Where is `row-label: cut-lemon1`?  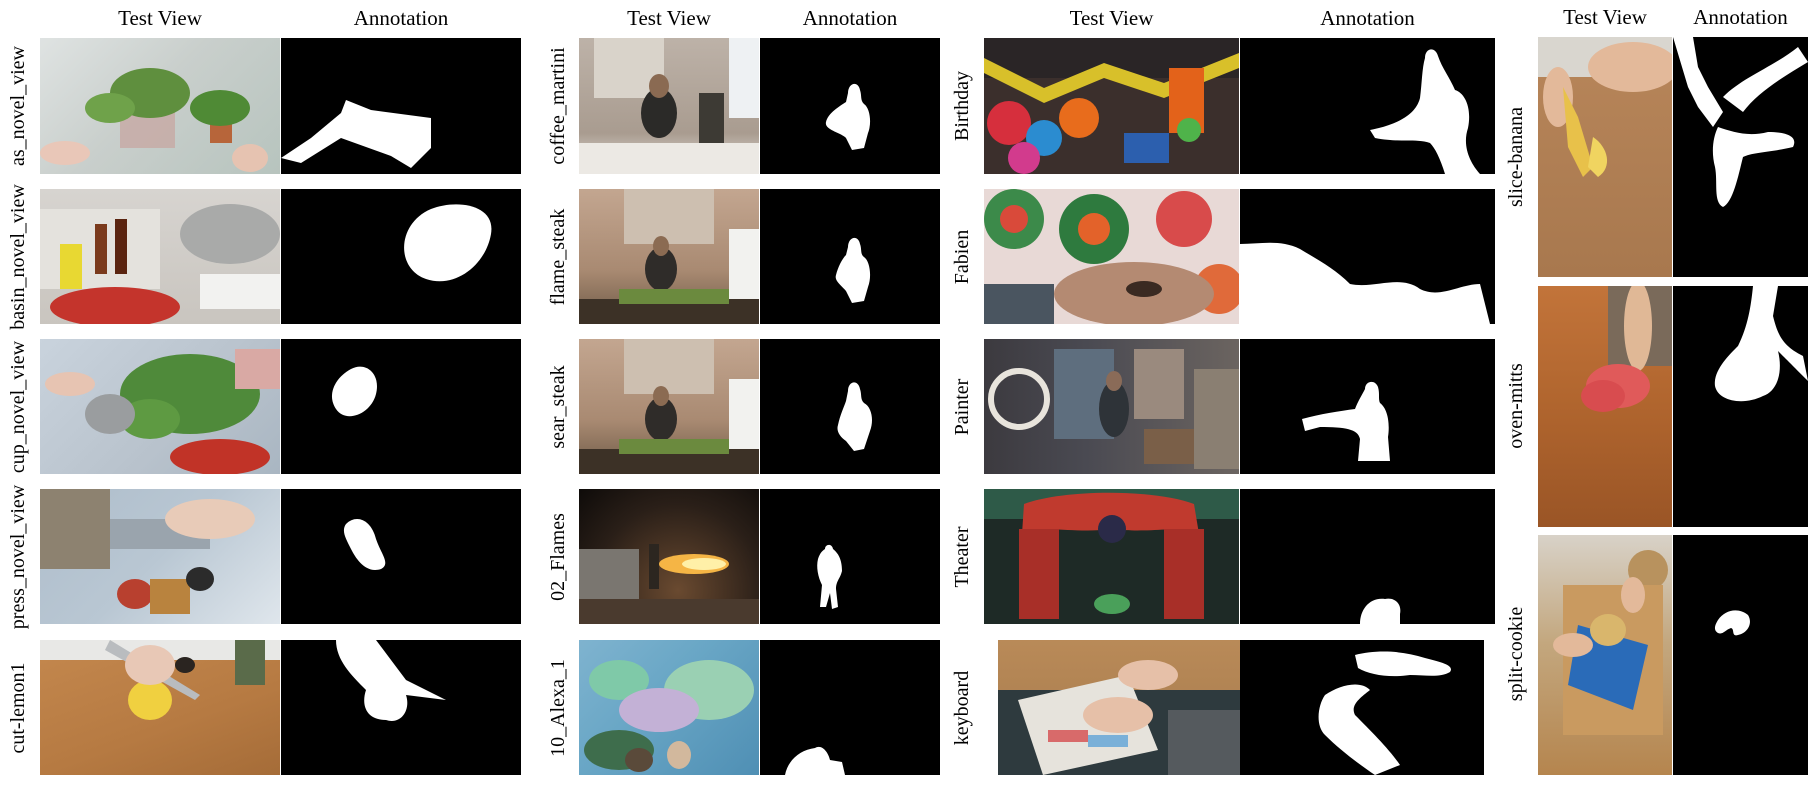
row-label: cut-lemon1 is located at coordinates (18, 708).